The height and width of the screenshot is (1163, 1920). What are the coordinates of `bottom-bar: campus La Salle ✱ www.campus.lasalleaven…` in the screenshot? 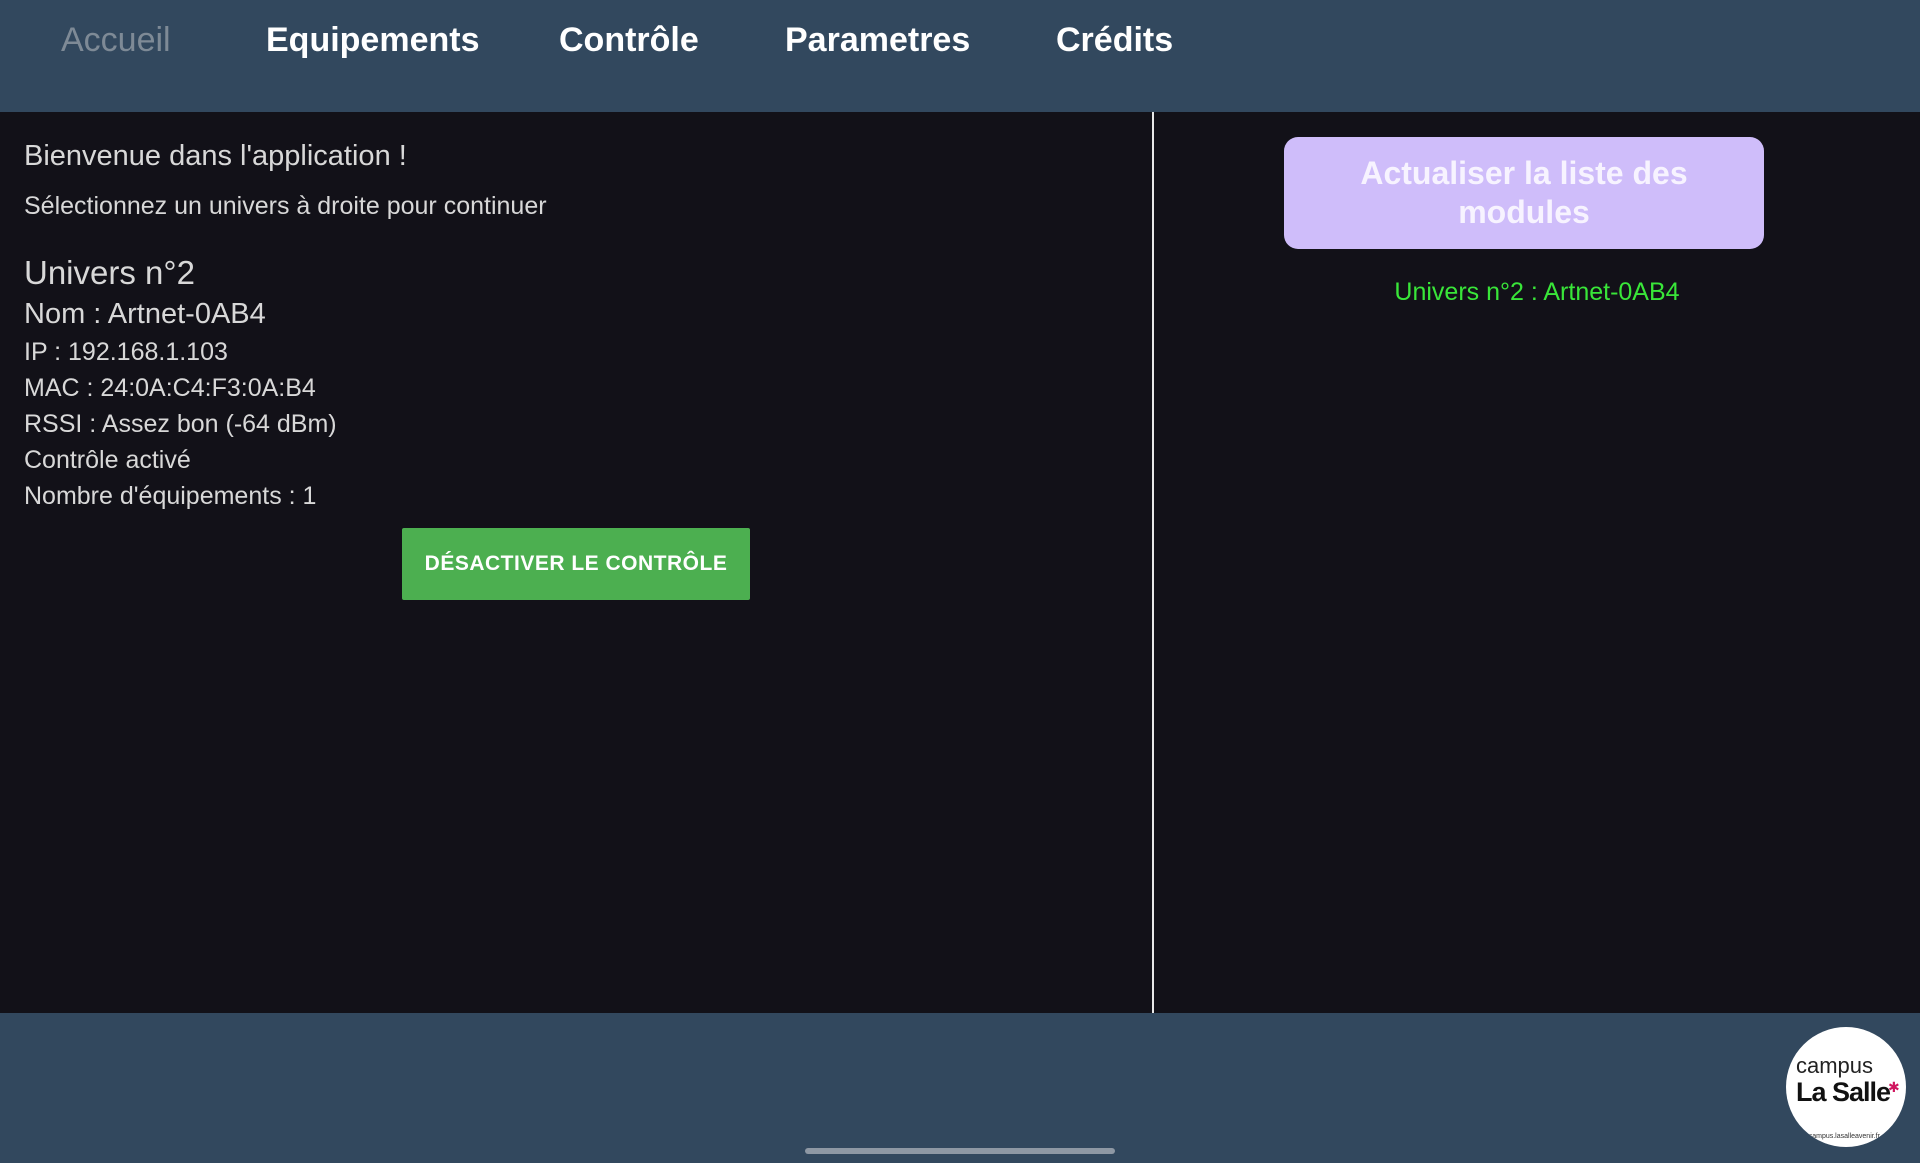 It's located at (960, 1088).